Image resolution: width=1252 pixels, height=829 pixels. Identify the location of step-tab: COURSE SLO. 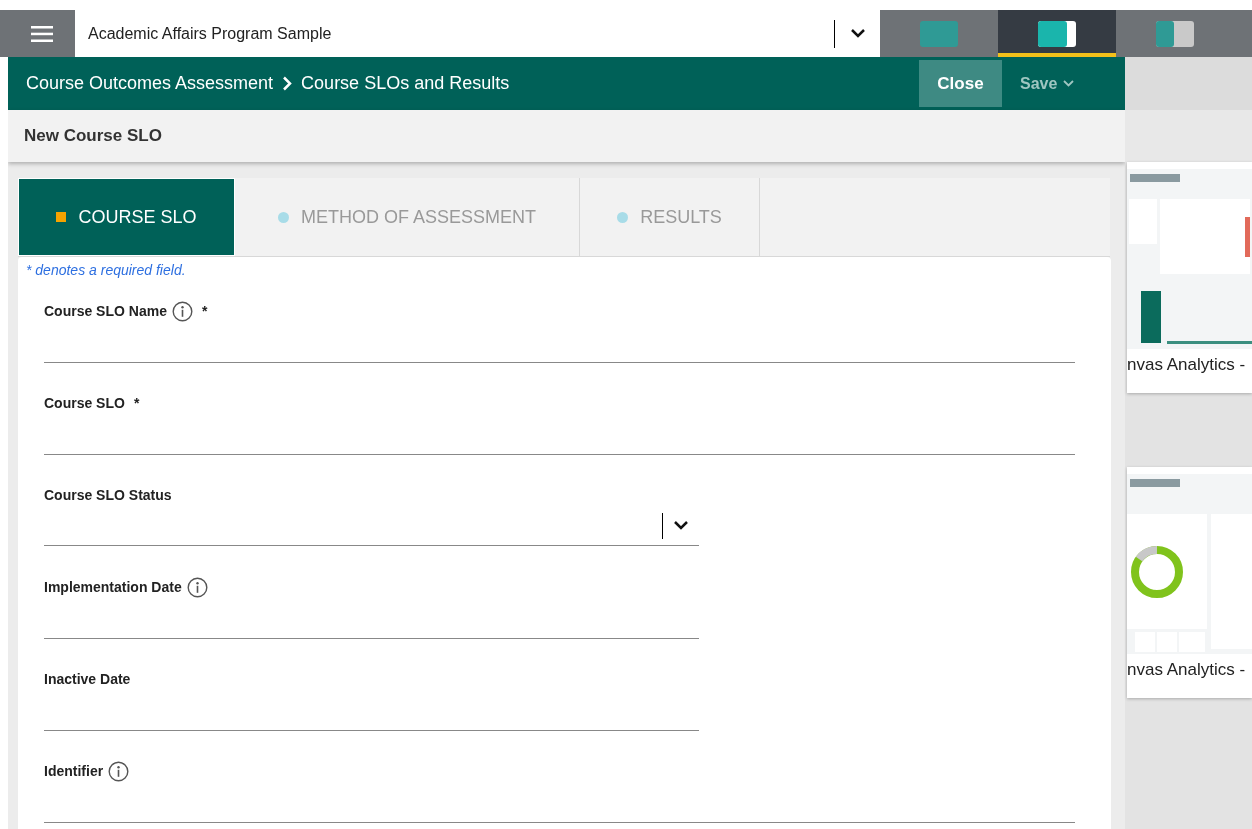
(126, 217).